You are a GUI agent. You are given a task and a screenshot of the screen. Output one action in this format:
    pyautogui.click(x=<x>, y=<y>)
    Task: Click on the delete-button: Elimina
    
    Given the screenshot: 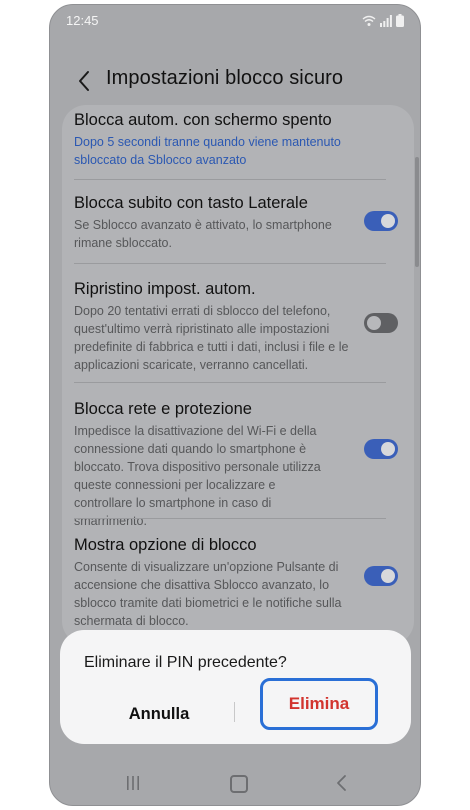 What is the action you would take?
    pyautogui.click(x=319, y=704)
    